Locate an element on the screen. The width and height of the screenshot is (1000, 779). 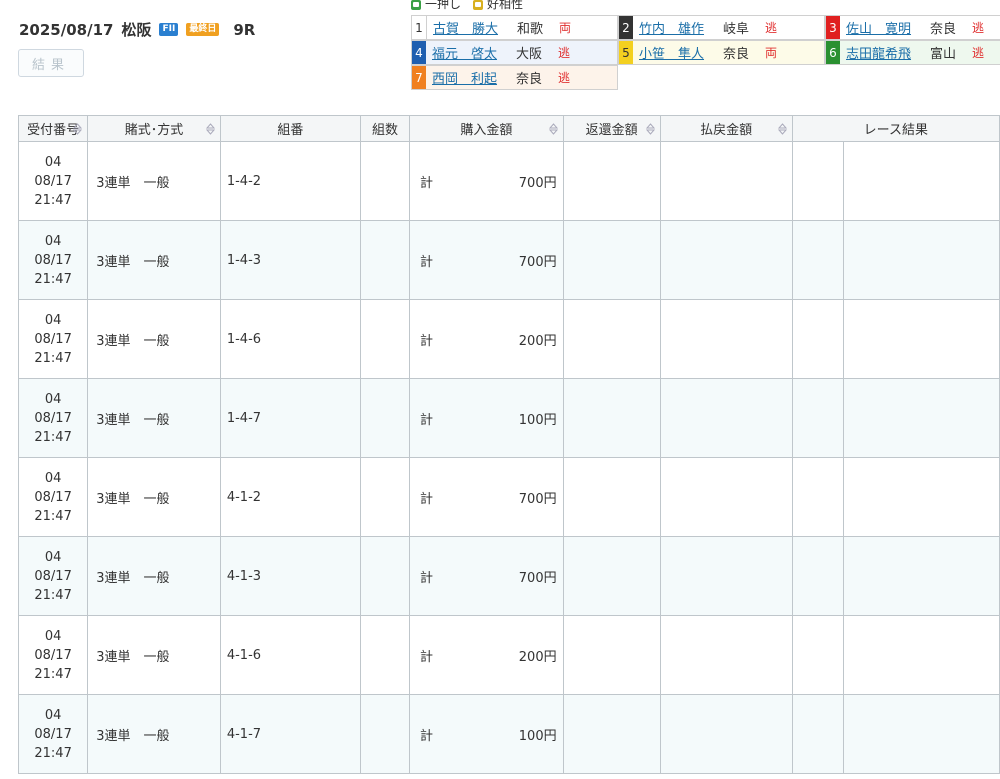
racer-number: 6 is located at coordinates (833, 52).